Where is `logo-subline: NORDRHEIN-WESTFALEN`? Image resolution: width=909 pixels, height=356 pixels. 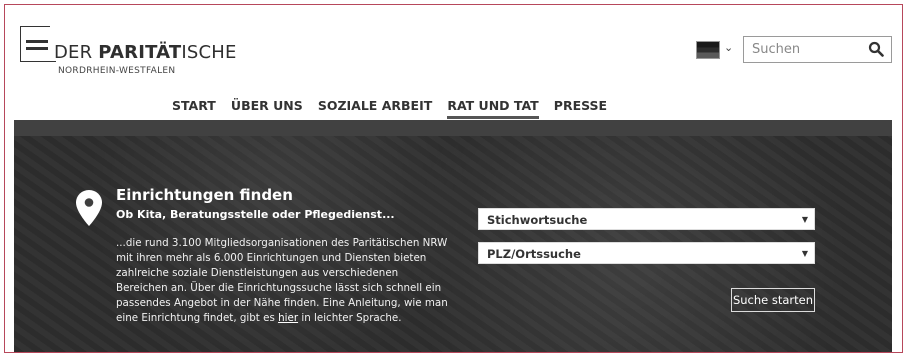 logo-subline: NORDRHEIN-WESTFALEN is located at coordinates (117, 71).